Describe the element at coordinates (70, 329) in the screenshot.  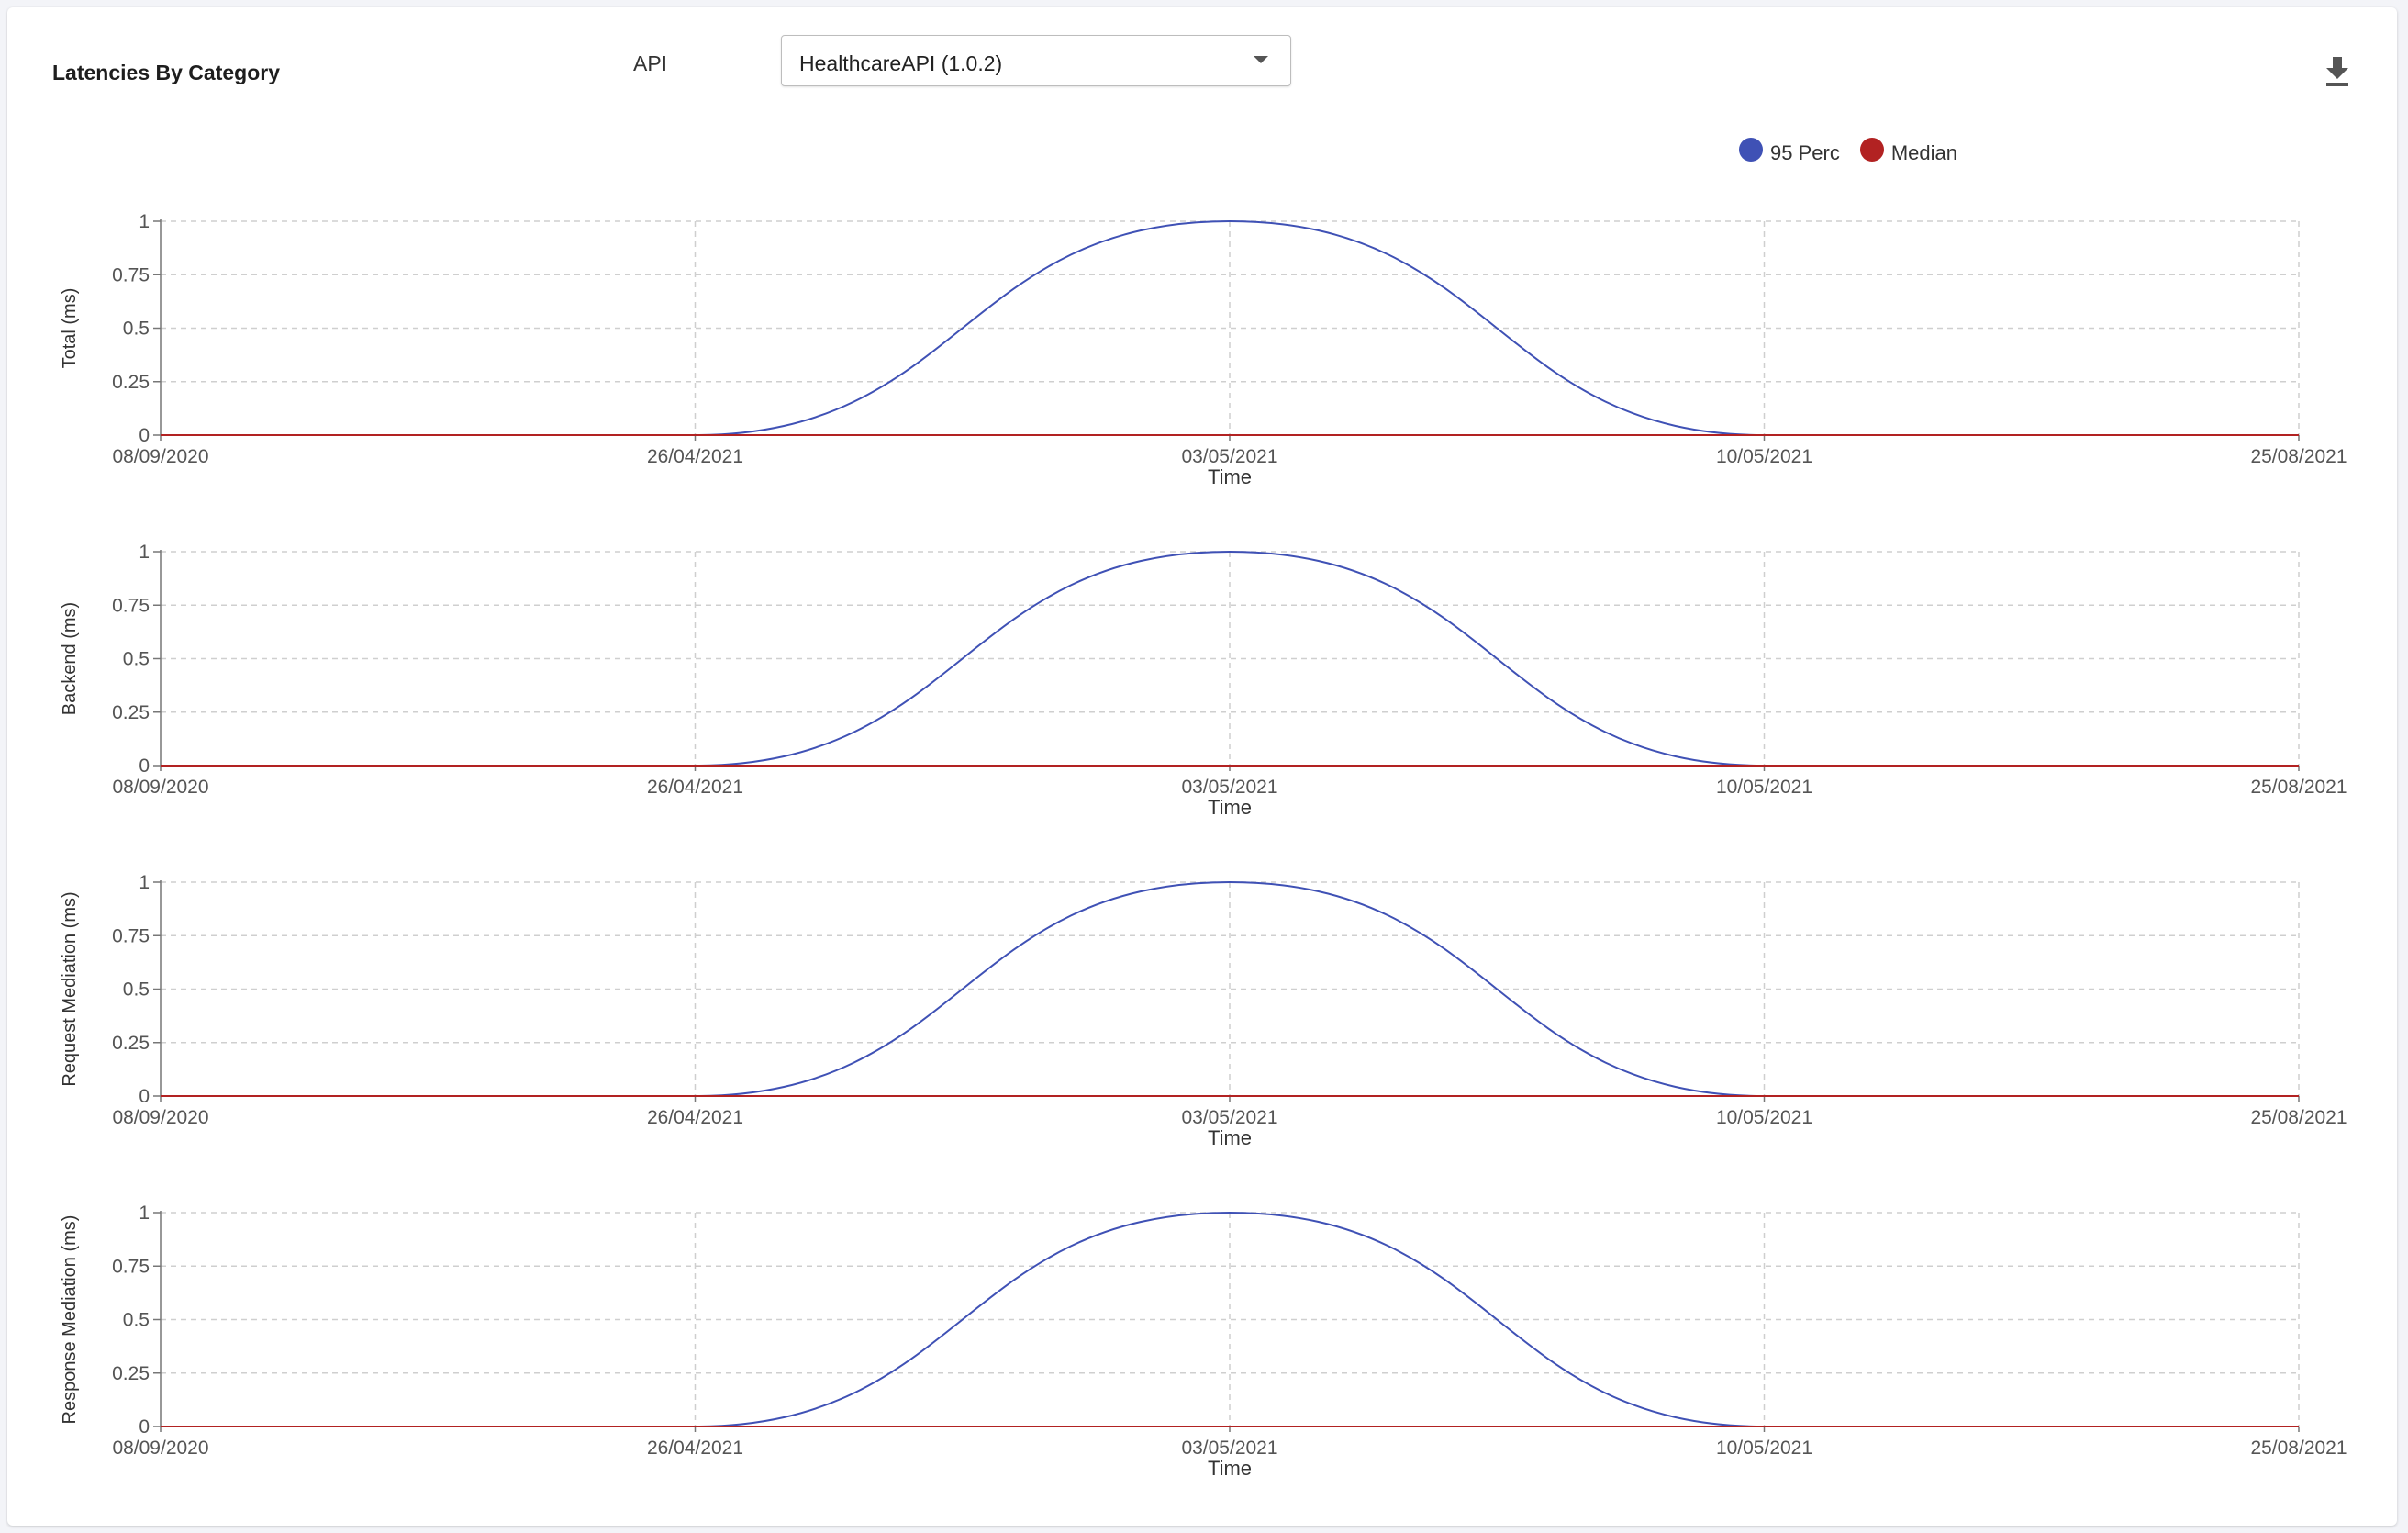
I see `y-axis-label: Total (ms)` at that location.